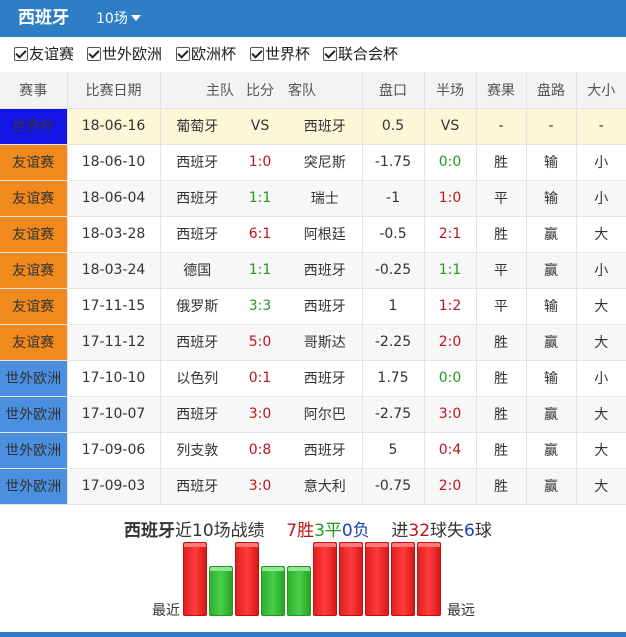  What do you see at coordinates (260, 378) in the screenshot?
I see `score-cell: 0:1` at bounding box center [260, 378].